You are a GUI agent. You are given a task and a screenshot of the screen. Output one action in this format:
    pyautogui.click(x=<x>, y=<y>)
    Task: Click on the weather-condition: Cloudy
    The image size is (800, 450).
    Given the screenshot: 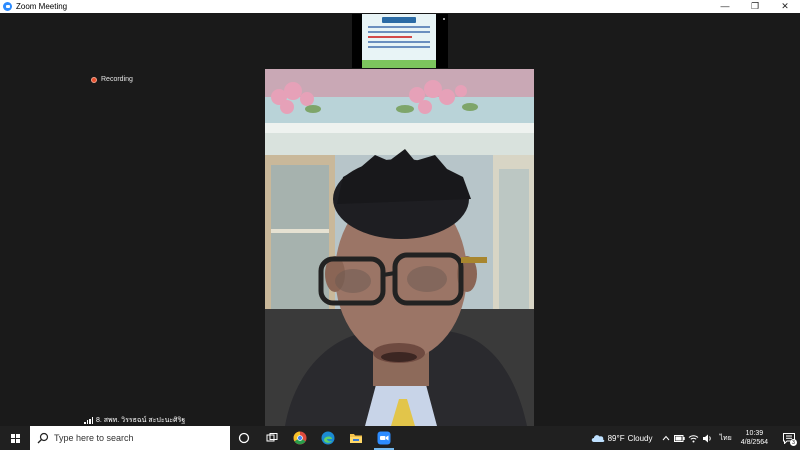 What is the action you would take?
    pyautogui.click(x=640, y=438)
    